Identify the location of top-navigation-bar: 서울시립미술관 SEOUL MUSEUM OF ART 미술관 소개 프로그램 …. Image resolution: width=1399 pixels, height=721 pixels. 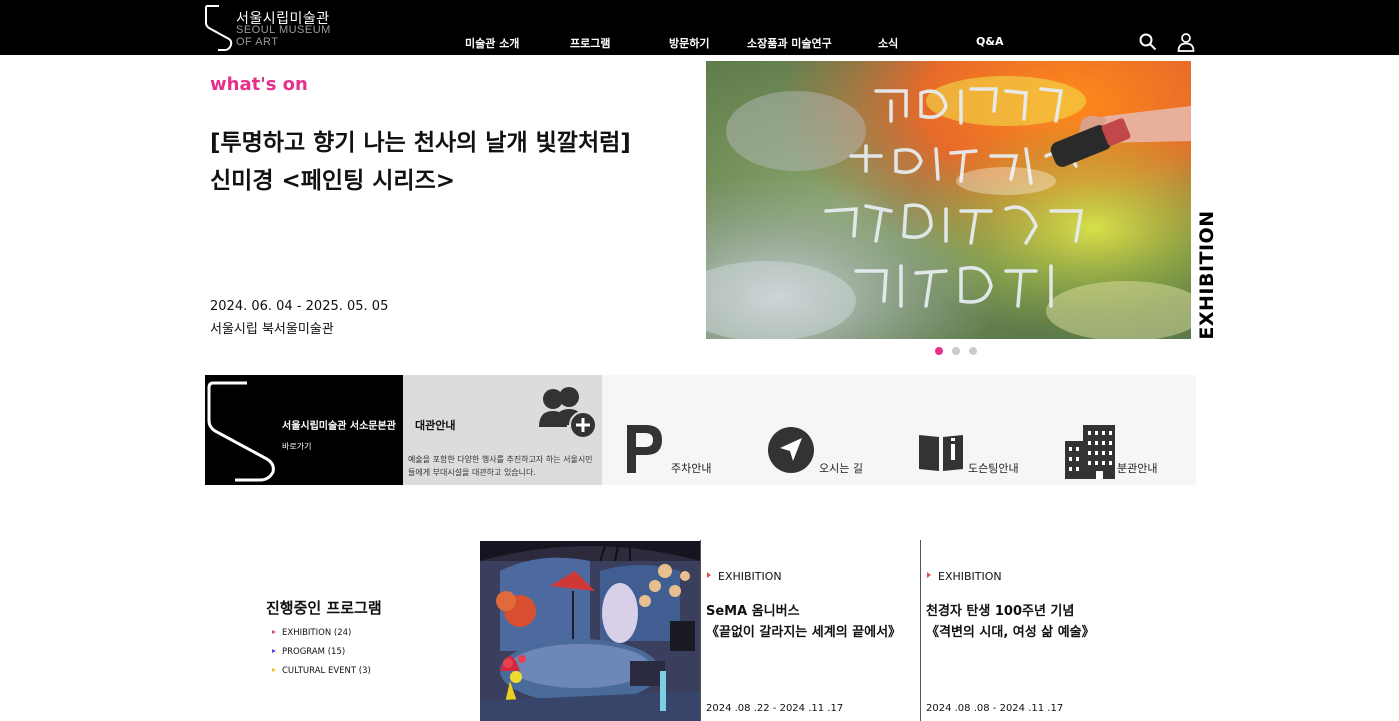
(699, 27).